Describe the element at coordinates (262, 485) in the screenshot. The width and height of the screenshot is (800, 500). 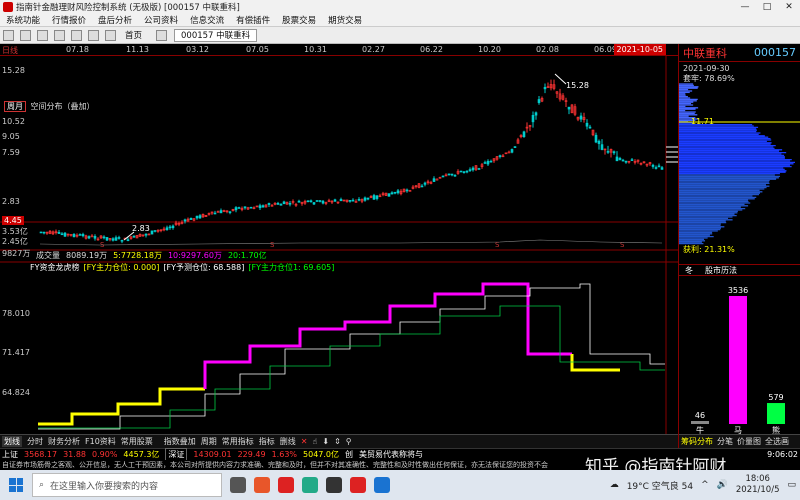
I see `browser-icon` at that location.